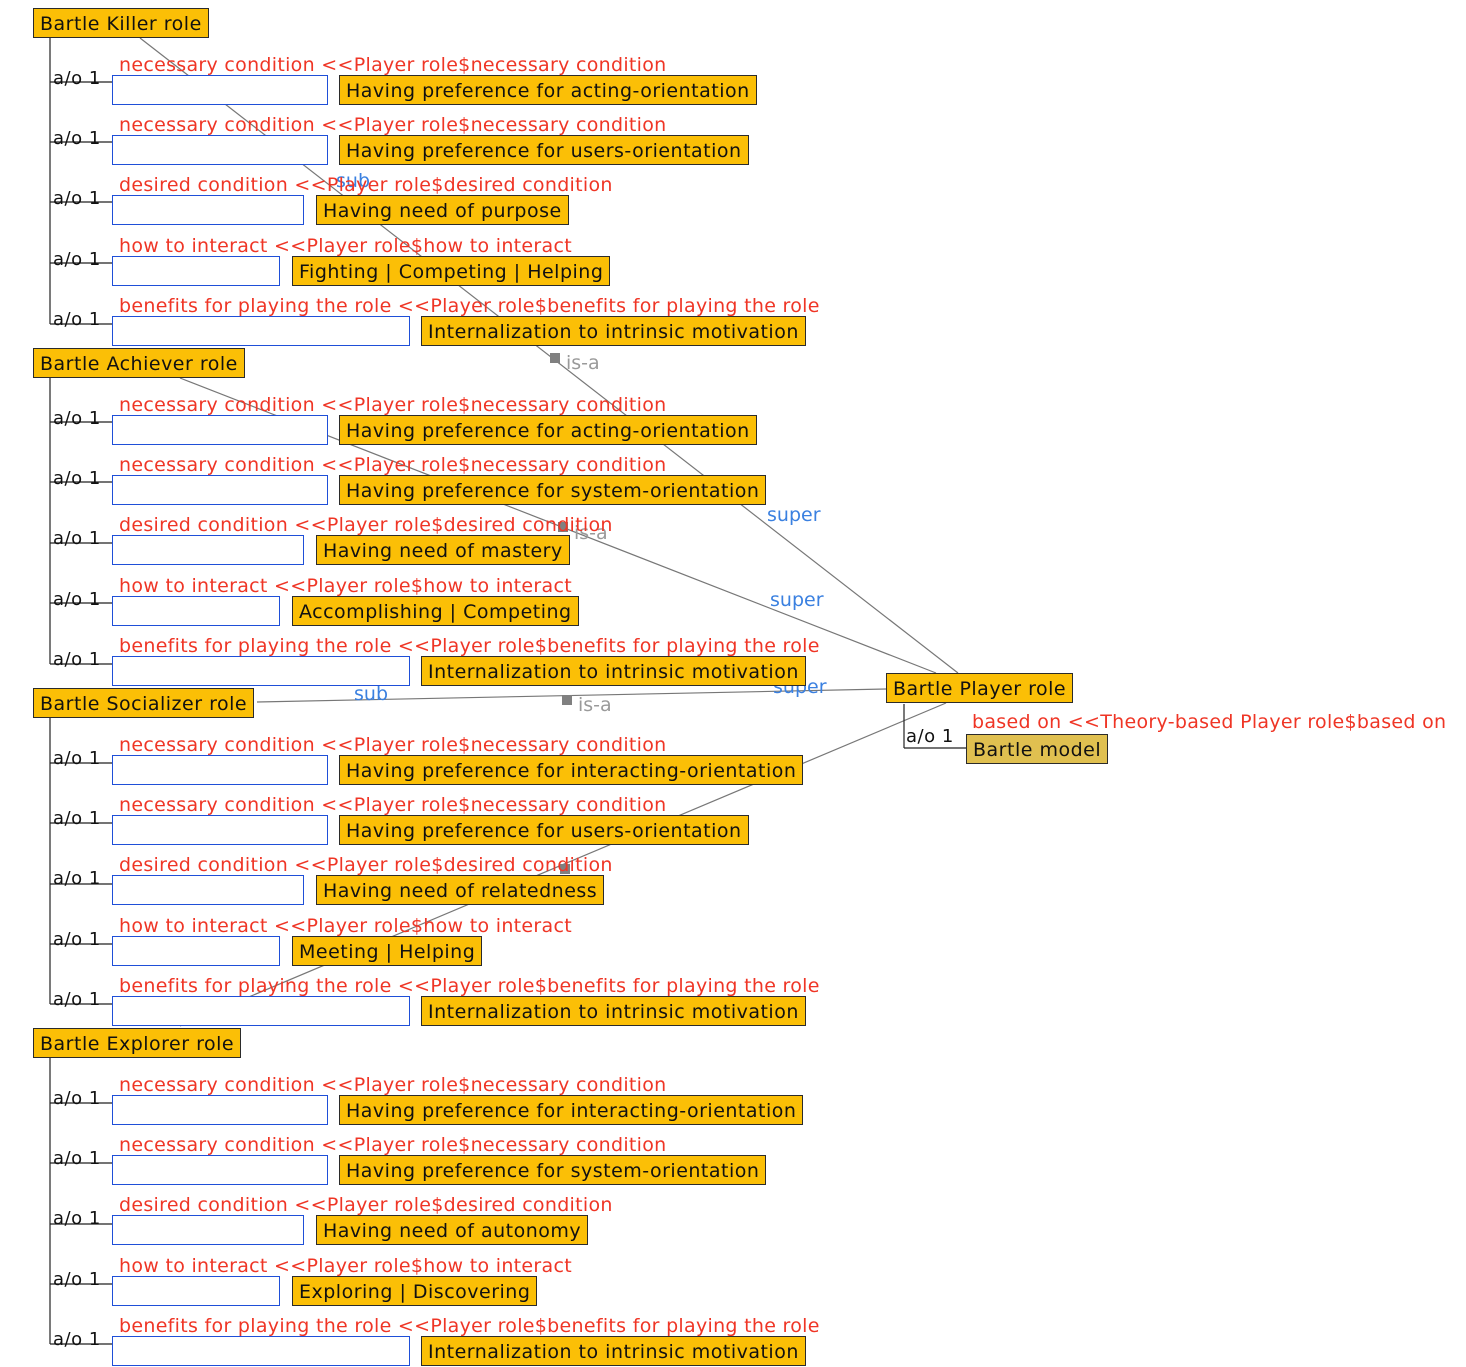  What do you see at coordinates (443, 550) in the screenshot?
I see `slot-value: Having need of mastery` at bounding box center [443, 550].